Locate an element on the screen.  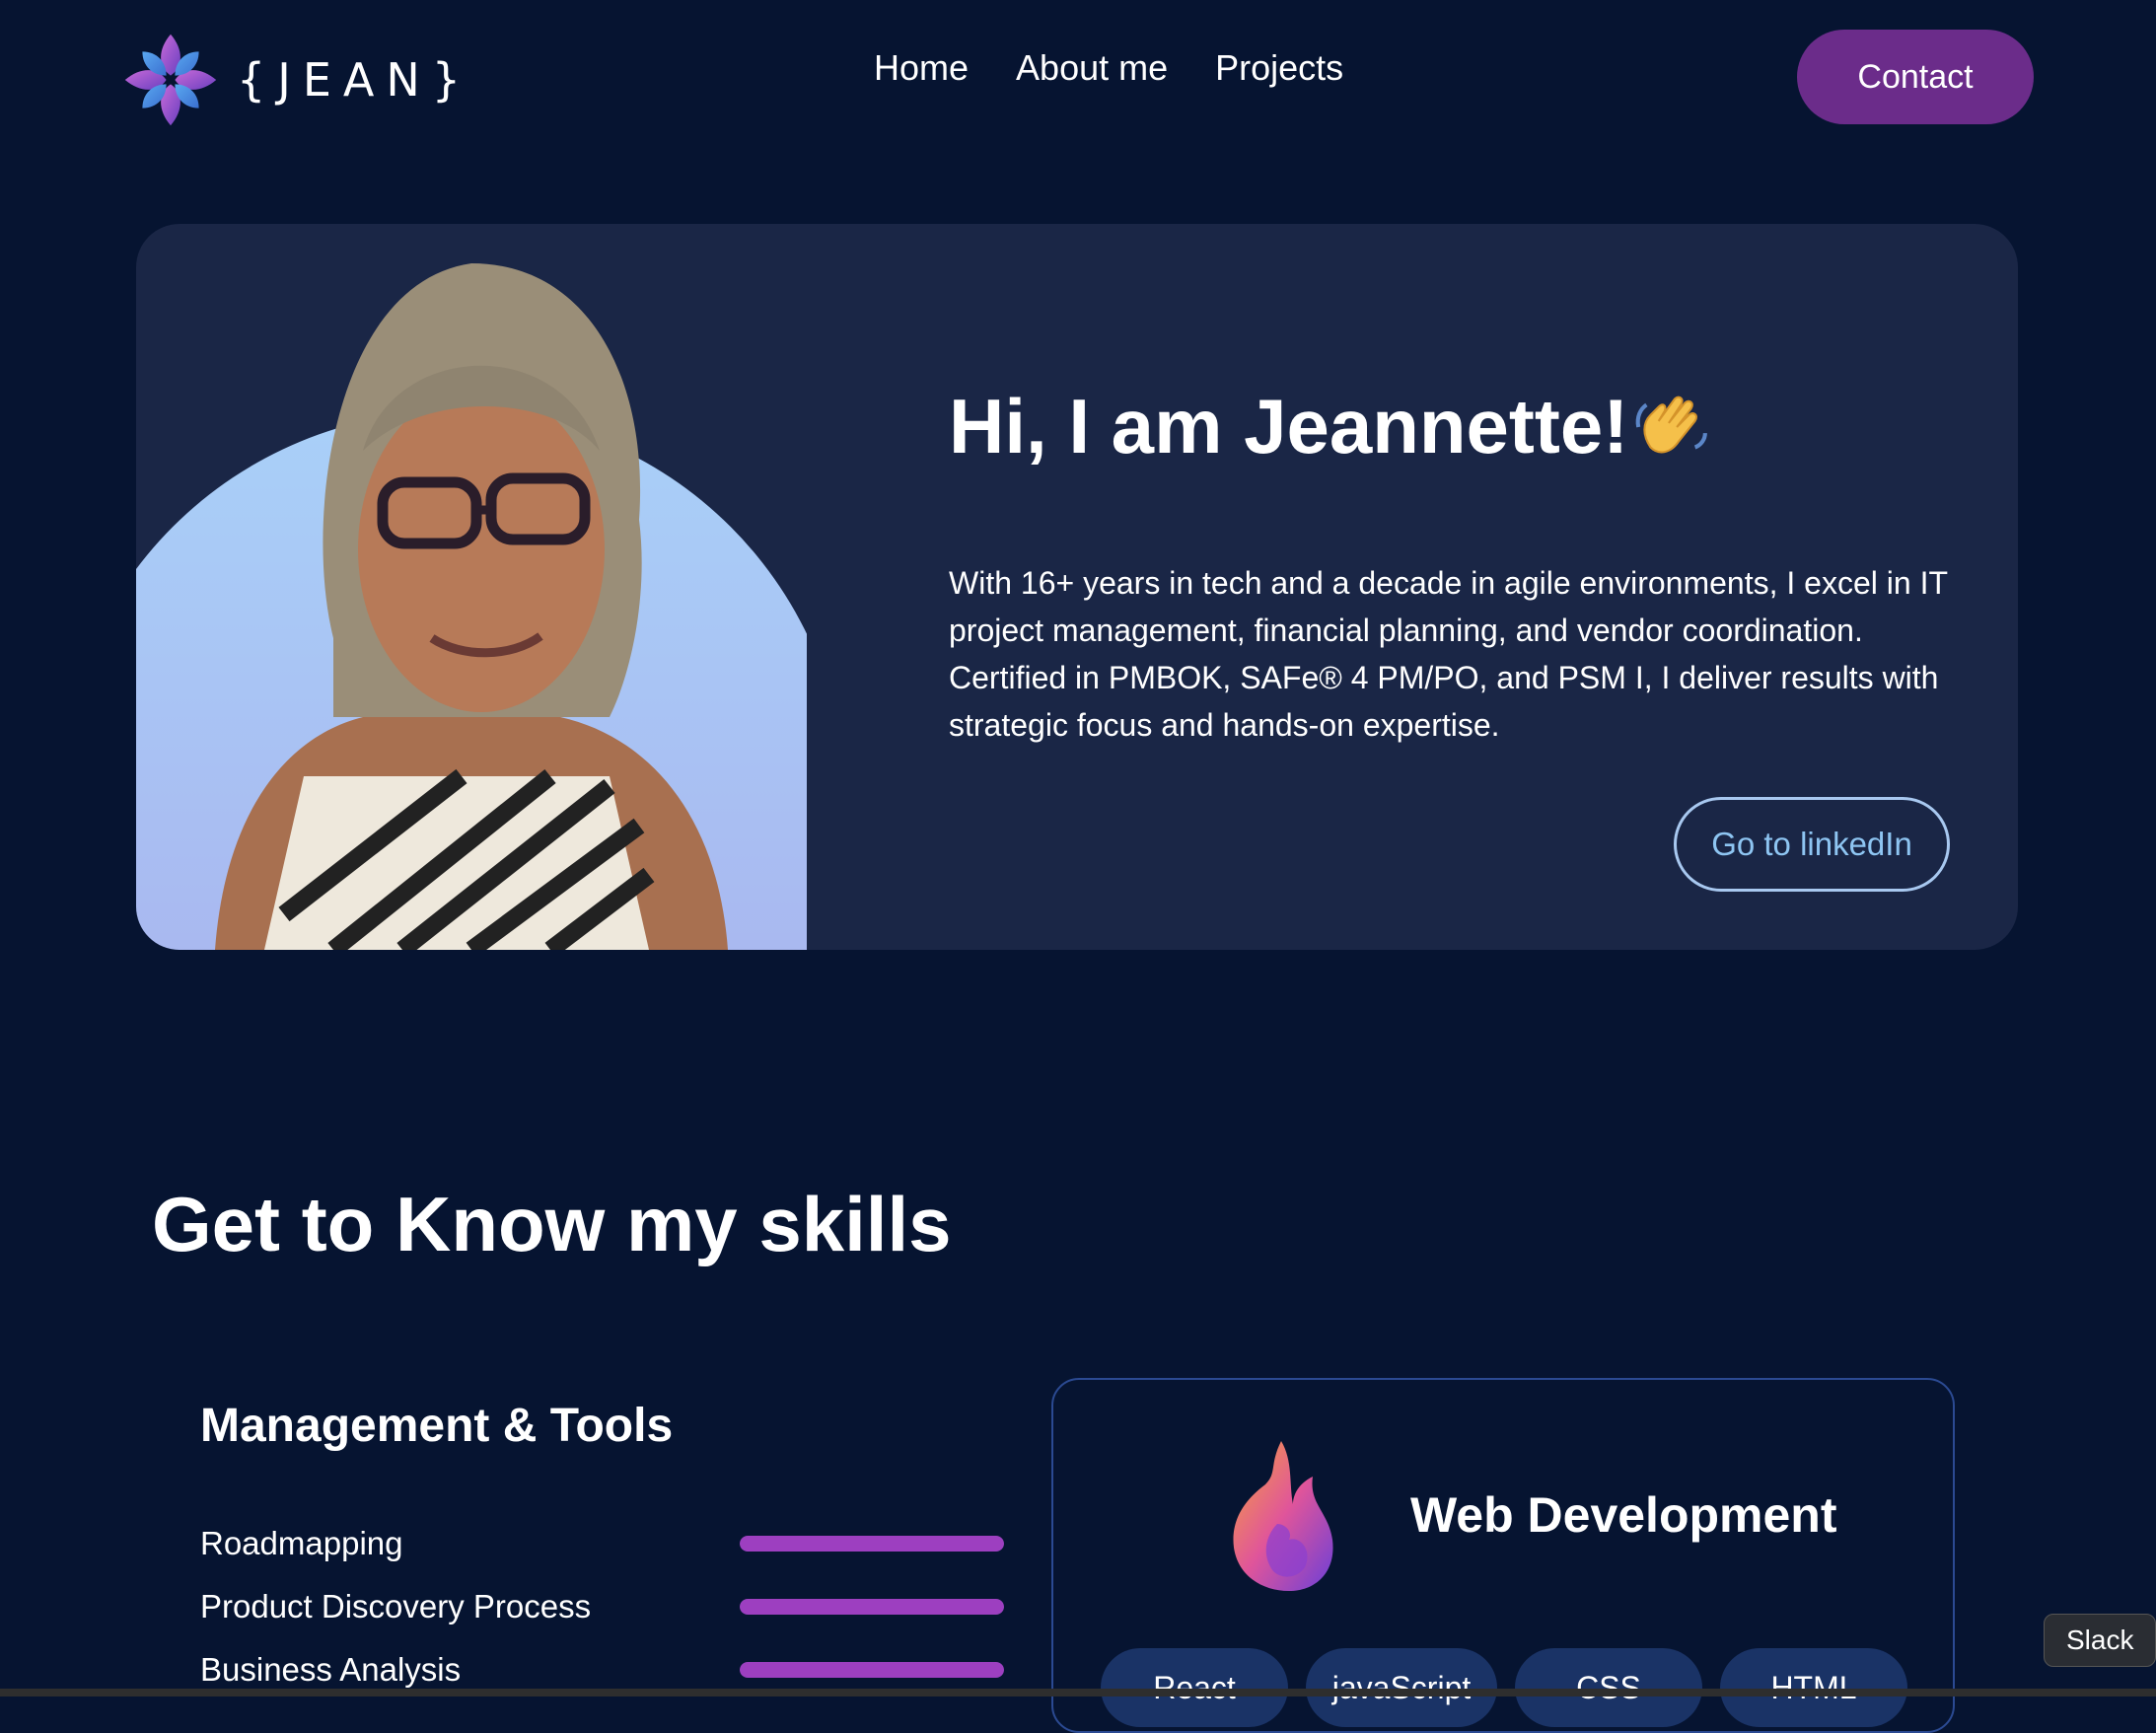
flame-icon is located at coordinates (1283, 1516).